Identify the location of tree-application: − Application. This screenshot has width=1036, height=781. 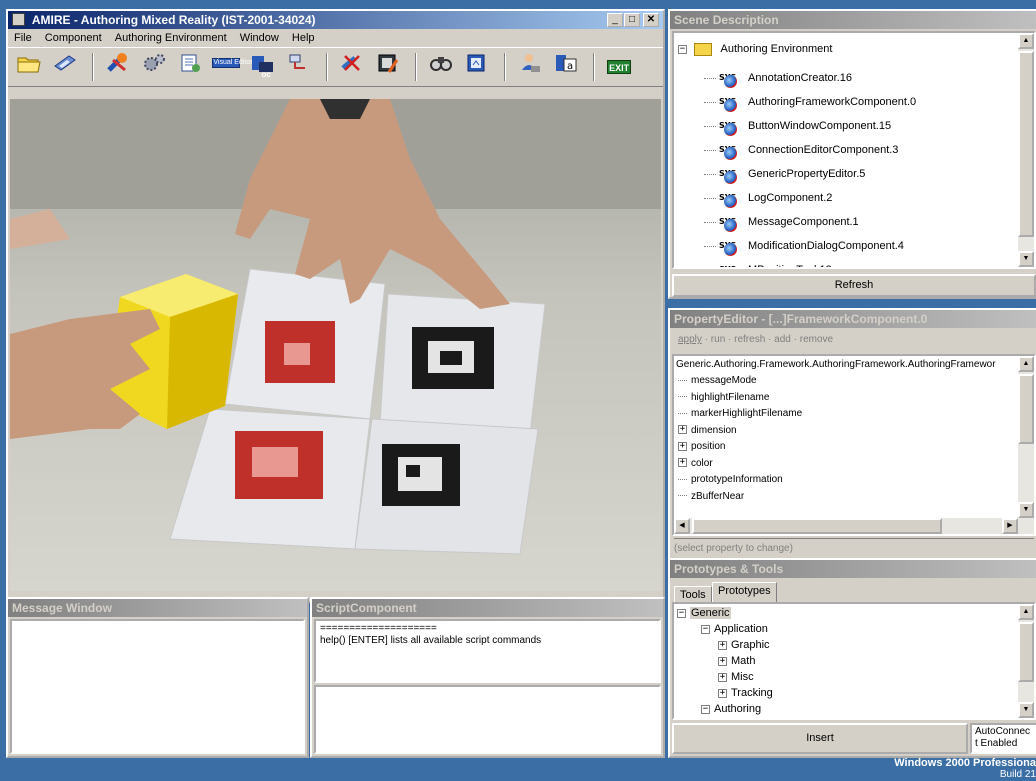
(734, 629).